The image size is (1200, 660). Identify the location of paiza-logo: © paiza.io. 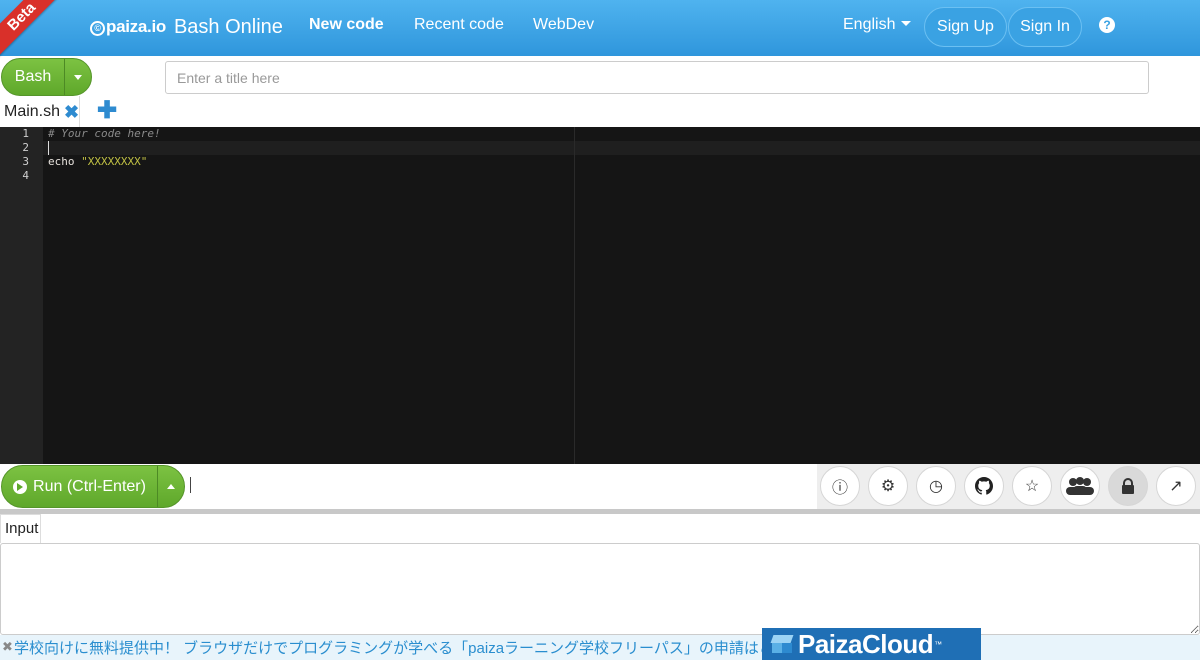
(128, 27).